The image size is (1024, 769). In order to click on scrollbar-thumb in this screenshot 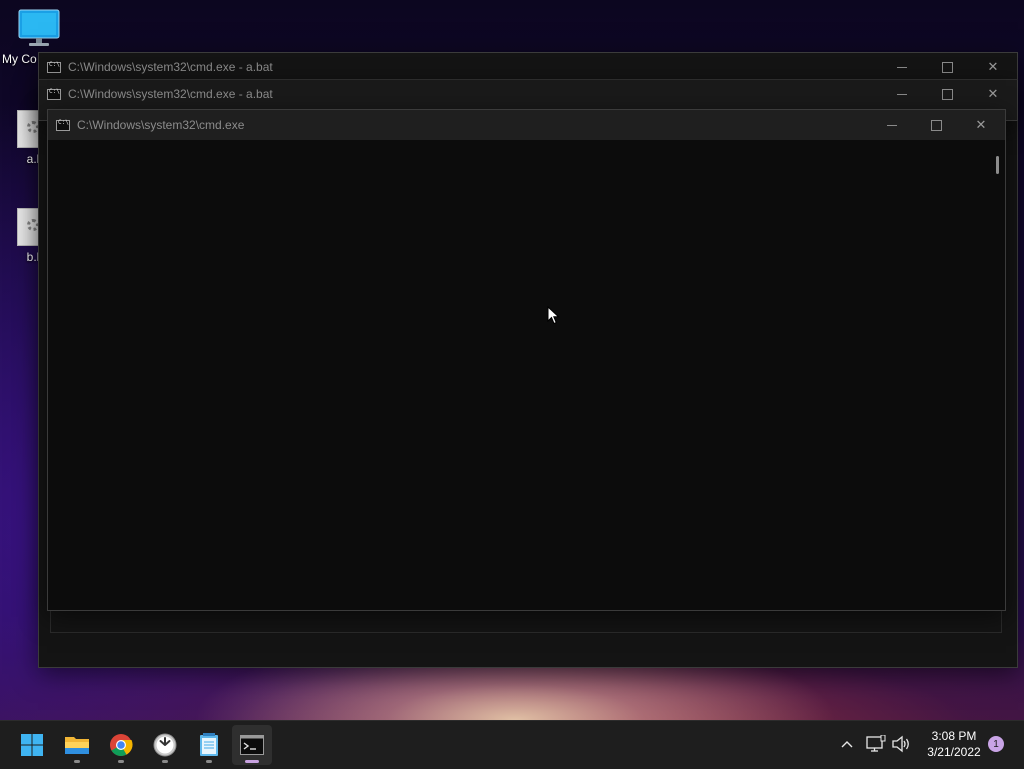, I will do `click(997, 165)`.